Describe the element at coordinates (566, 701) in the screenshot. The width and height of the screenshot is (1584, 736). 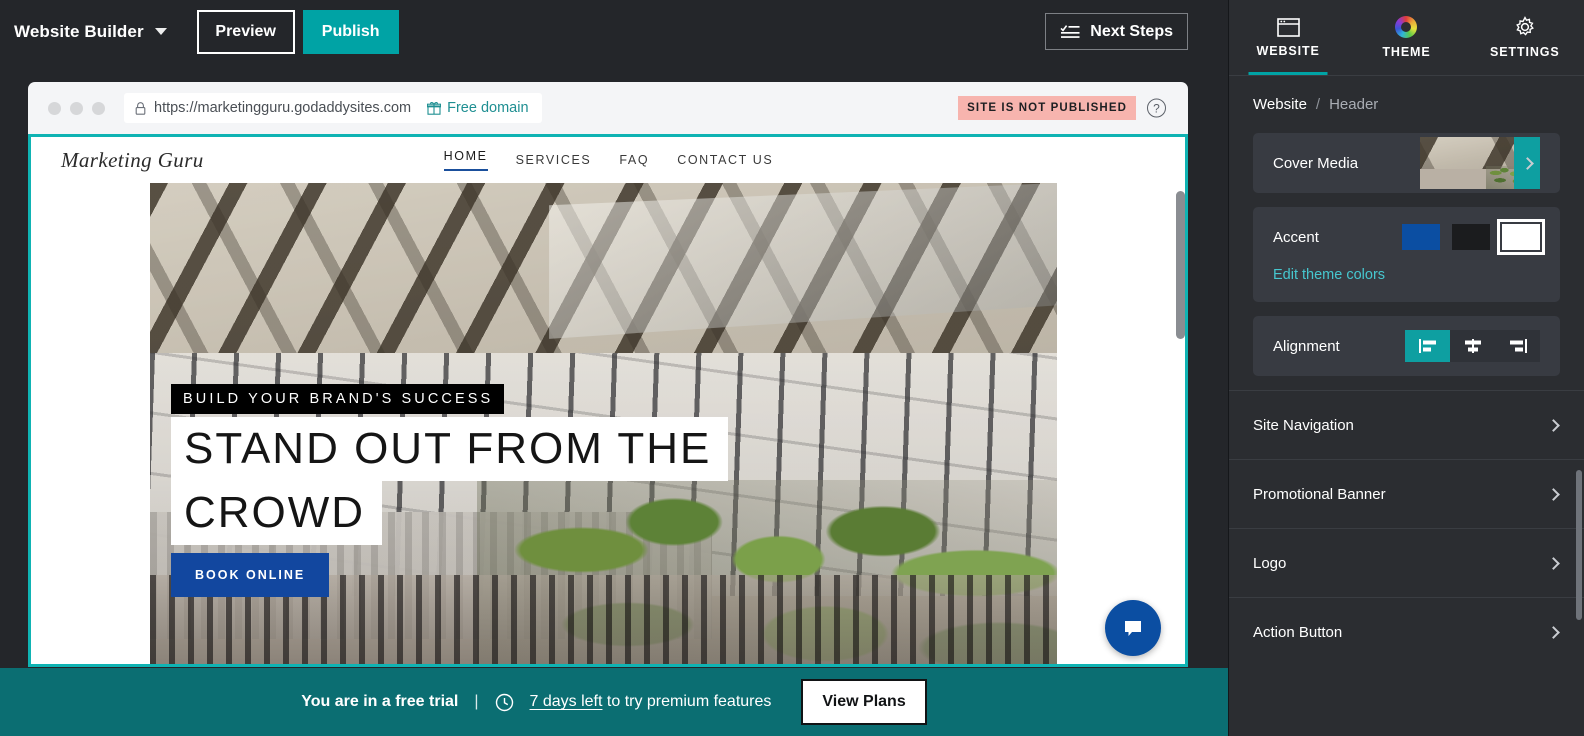
I see `trial-days-left: 7 days left` at that location.